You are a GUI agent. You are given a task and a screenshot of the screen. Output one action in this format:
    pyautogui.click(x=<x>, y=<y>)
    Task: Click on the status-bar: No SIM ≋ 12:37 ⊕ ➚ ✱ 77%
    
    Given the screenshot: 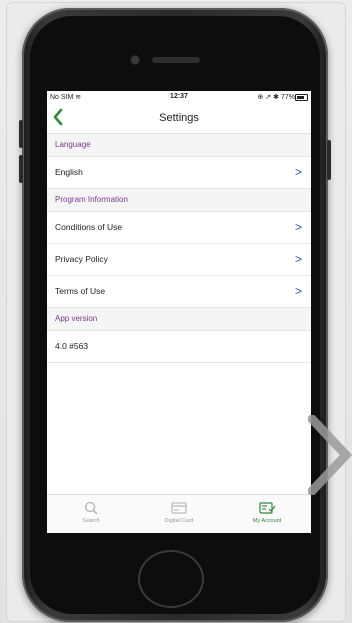 What is the action you would take?
    pyautogui.click(x=179, y=98)
    